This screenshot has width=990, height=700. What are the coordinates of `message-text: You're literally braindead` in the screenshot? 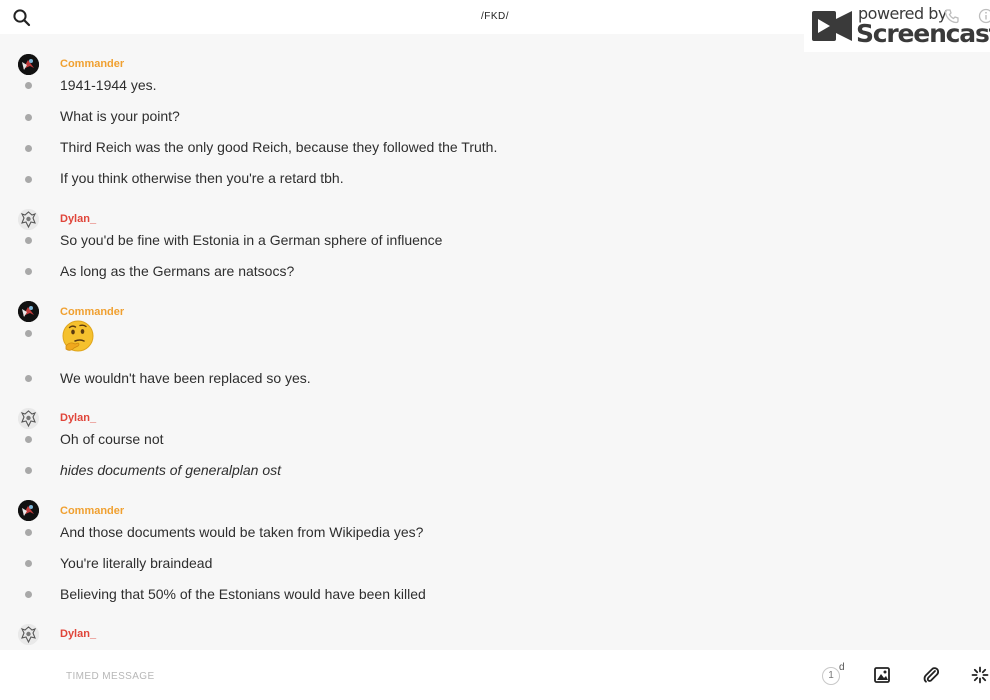 It's located at (136, 563).